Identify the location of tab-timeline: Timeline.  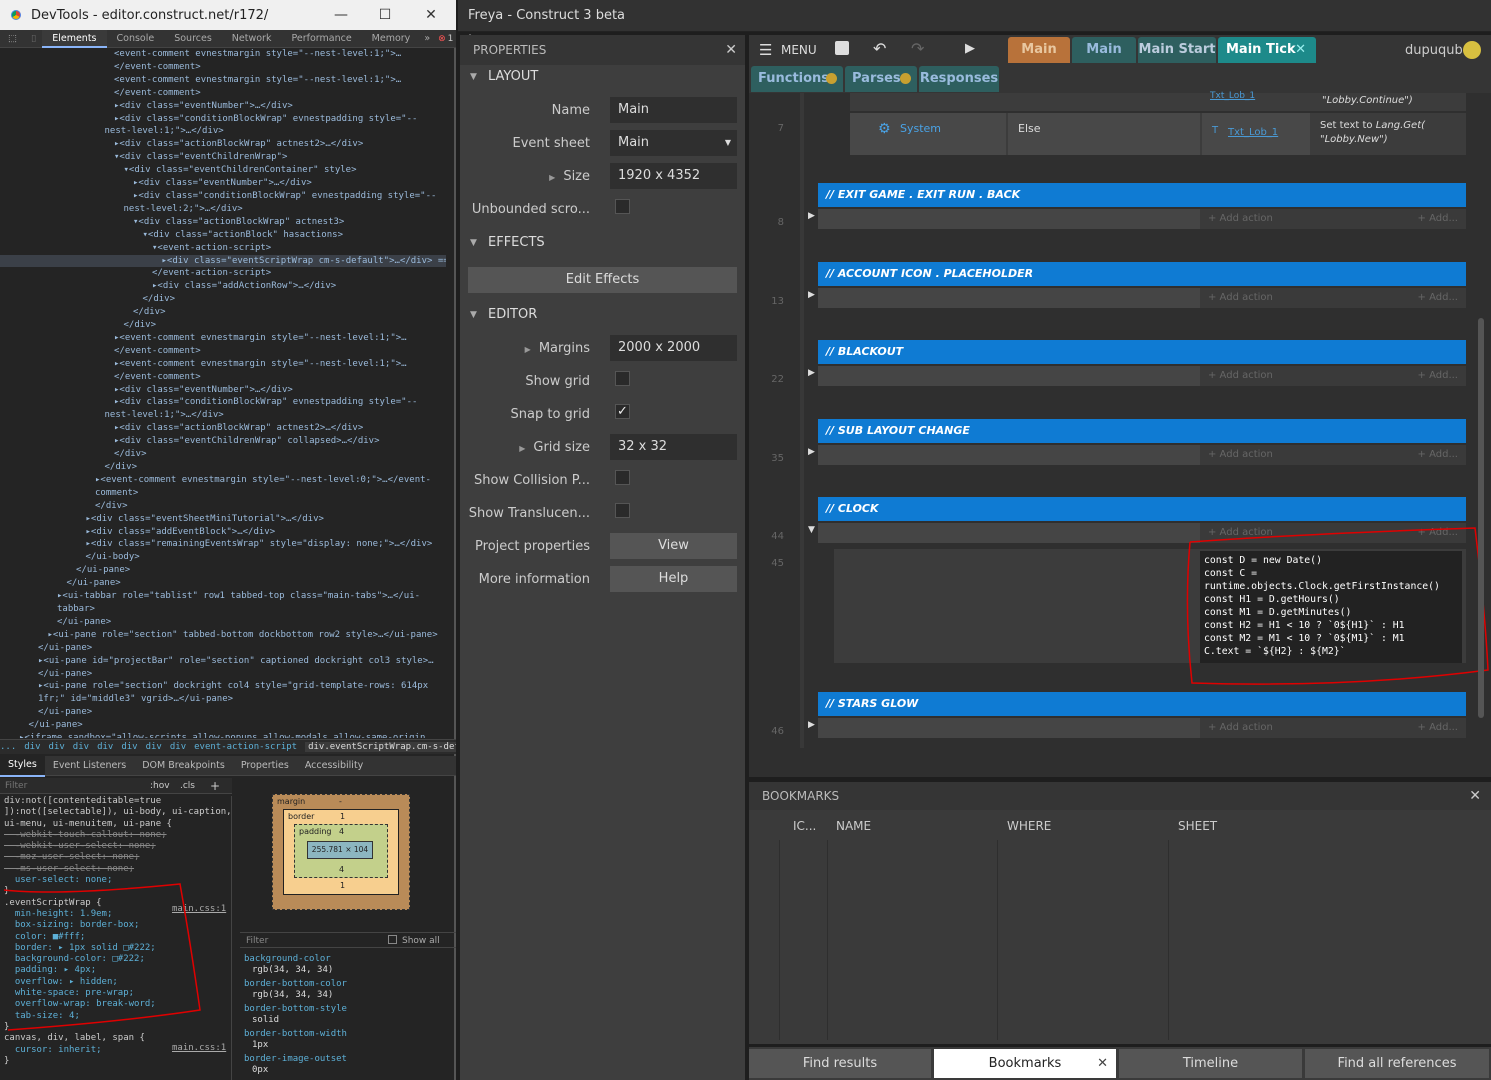
(1210, 1063).